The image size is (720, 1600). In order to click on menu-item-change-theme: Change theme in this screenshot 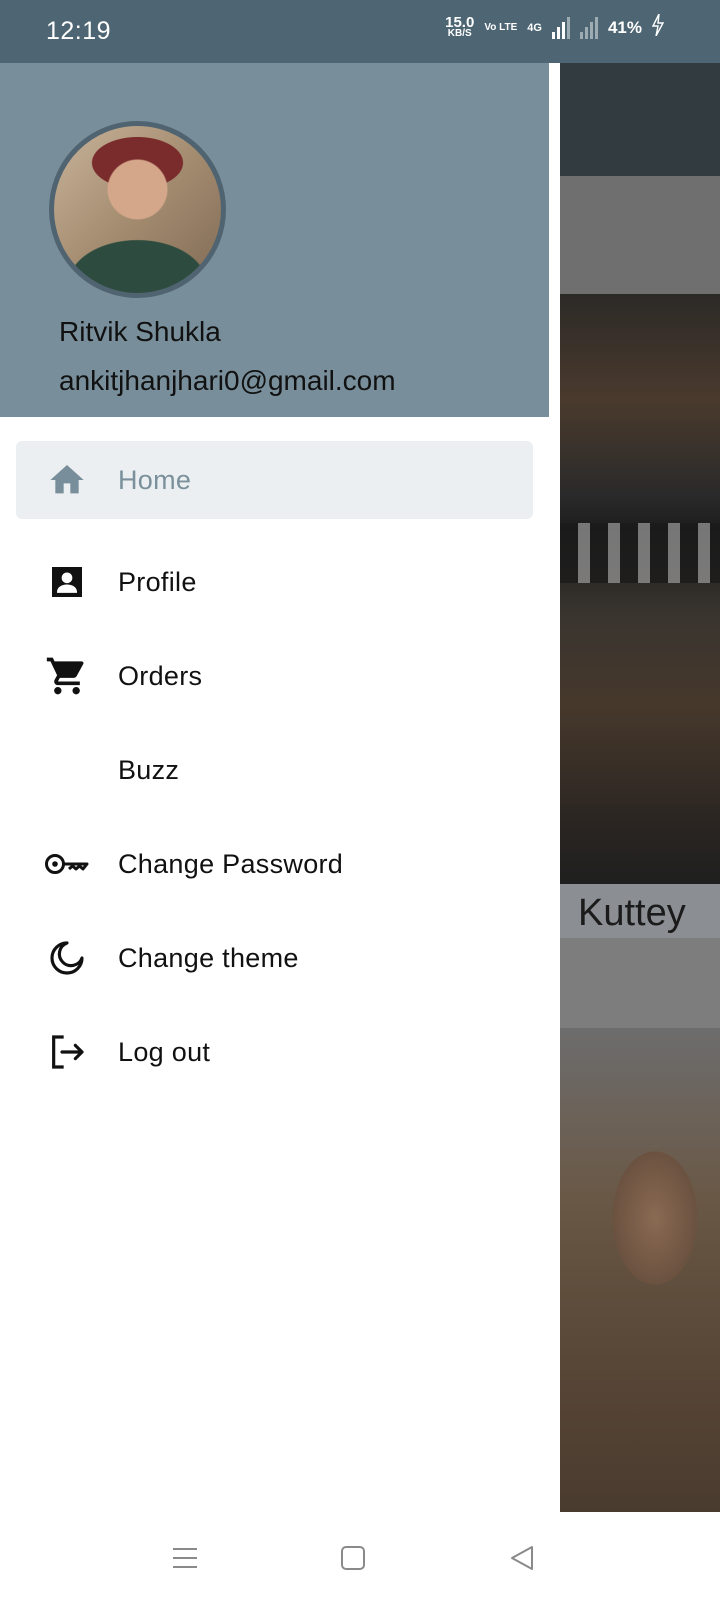, I will do `click(274, 958)`.